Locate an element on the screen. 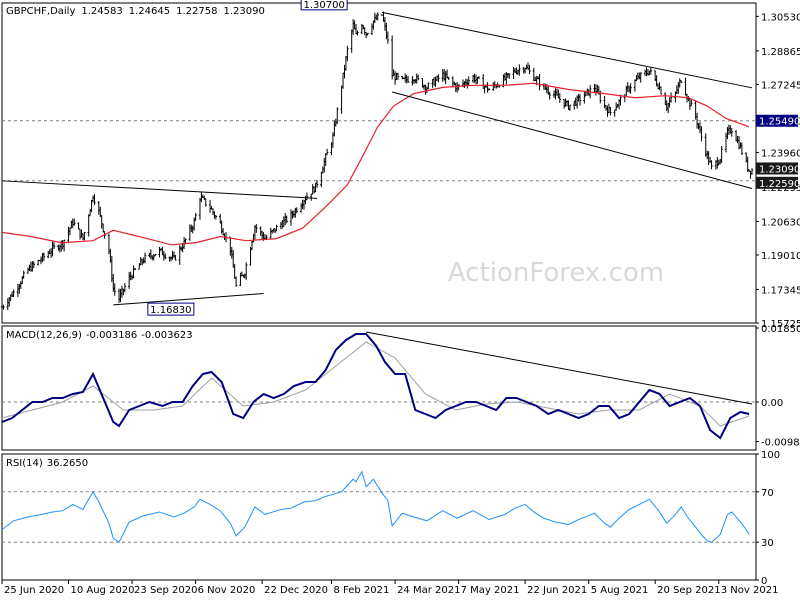 Image resolution: width=800 pixels, height=604 pixels. x-tick-label-11: 3 Nov 2021 is located at coordinates (750, 590).